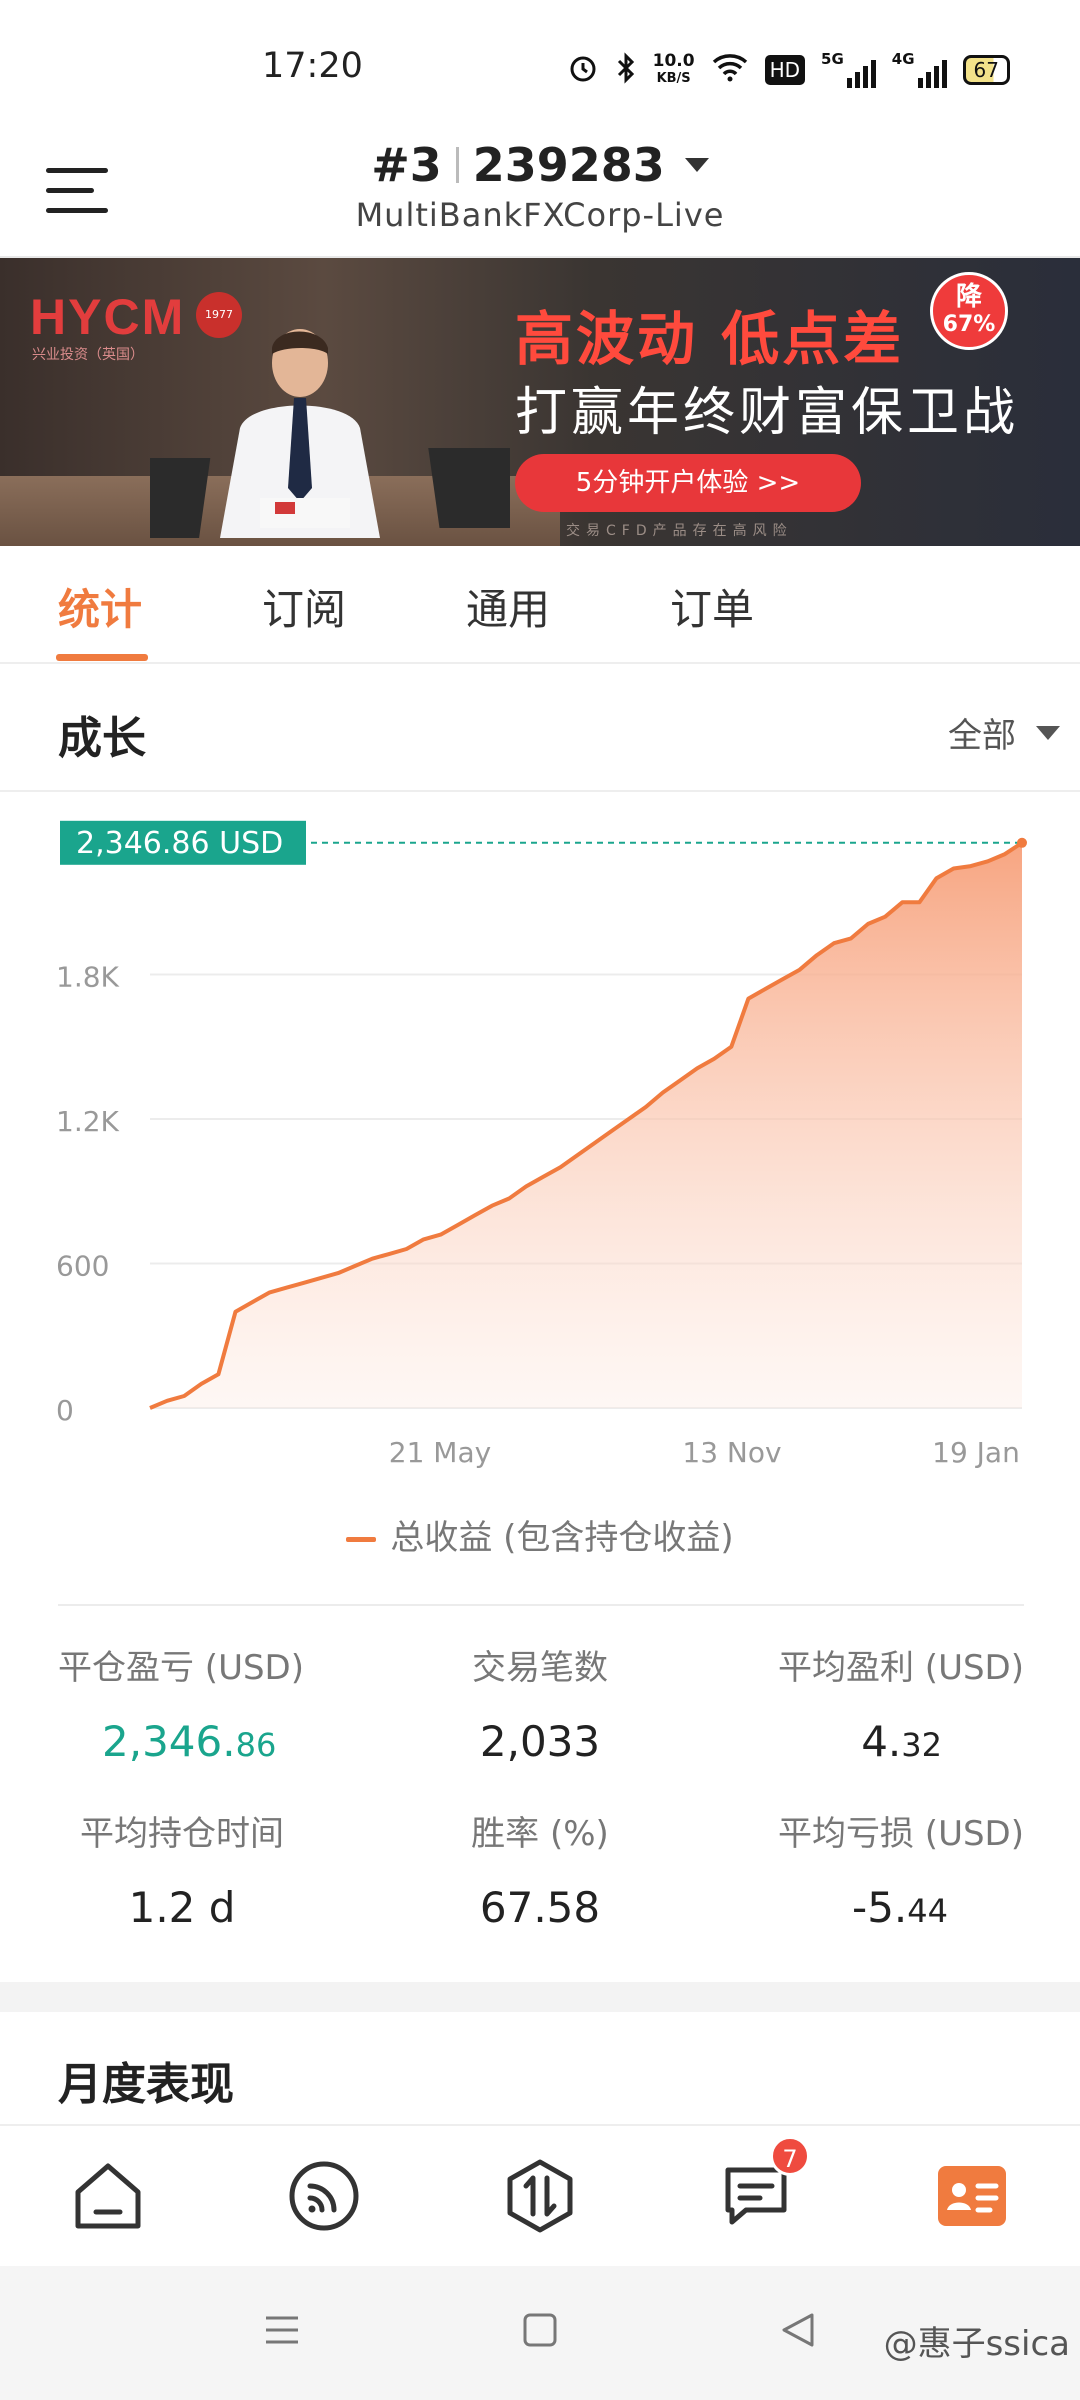  I want to click on nav-home, so click(108, 2196).